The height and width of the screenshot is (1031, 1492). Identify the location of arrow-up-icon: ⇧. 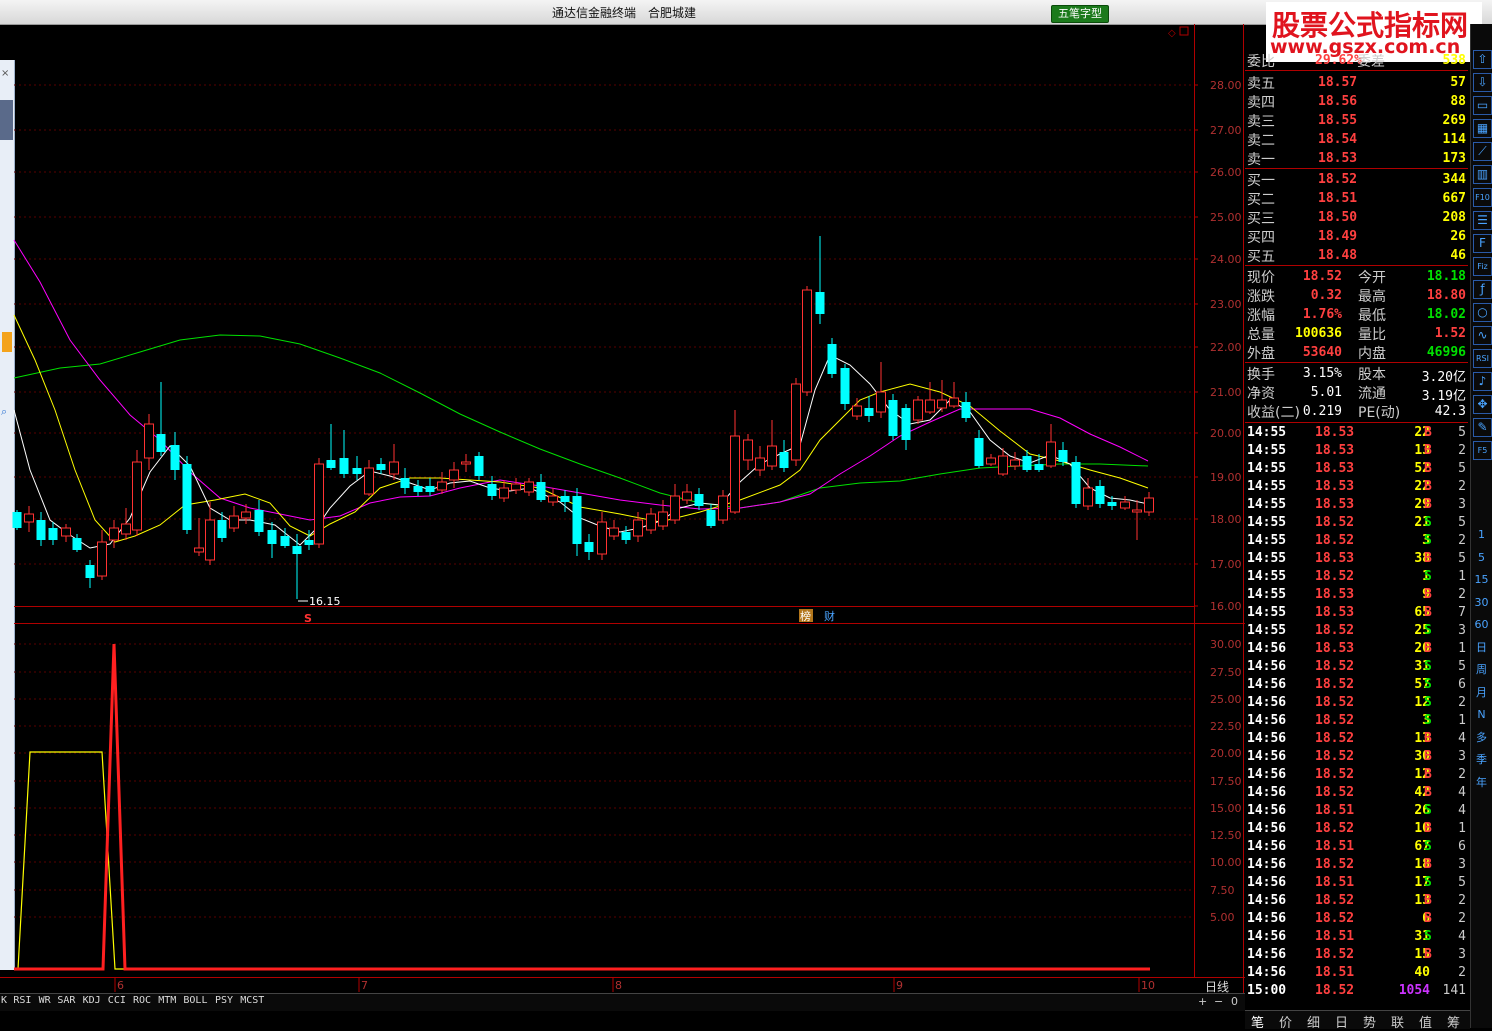
(1482, 59).